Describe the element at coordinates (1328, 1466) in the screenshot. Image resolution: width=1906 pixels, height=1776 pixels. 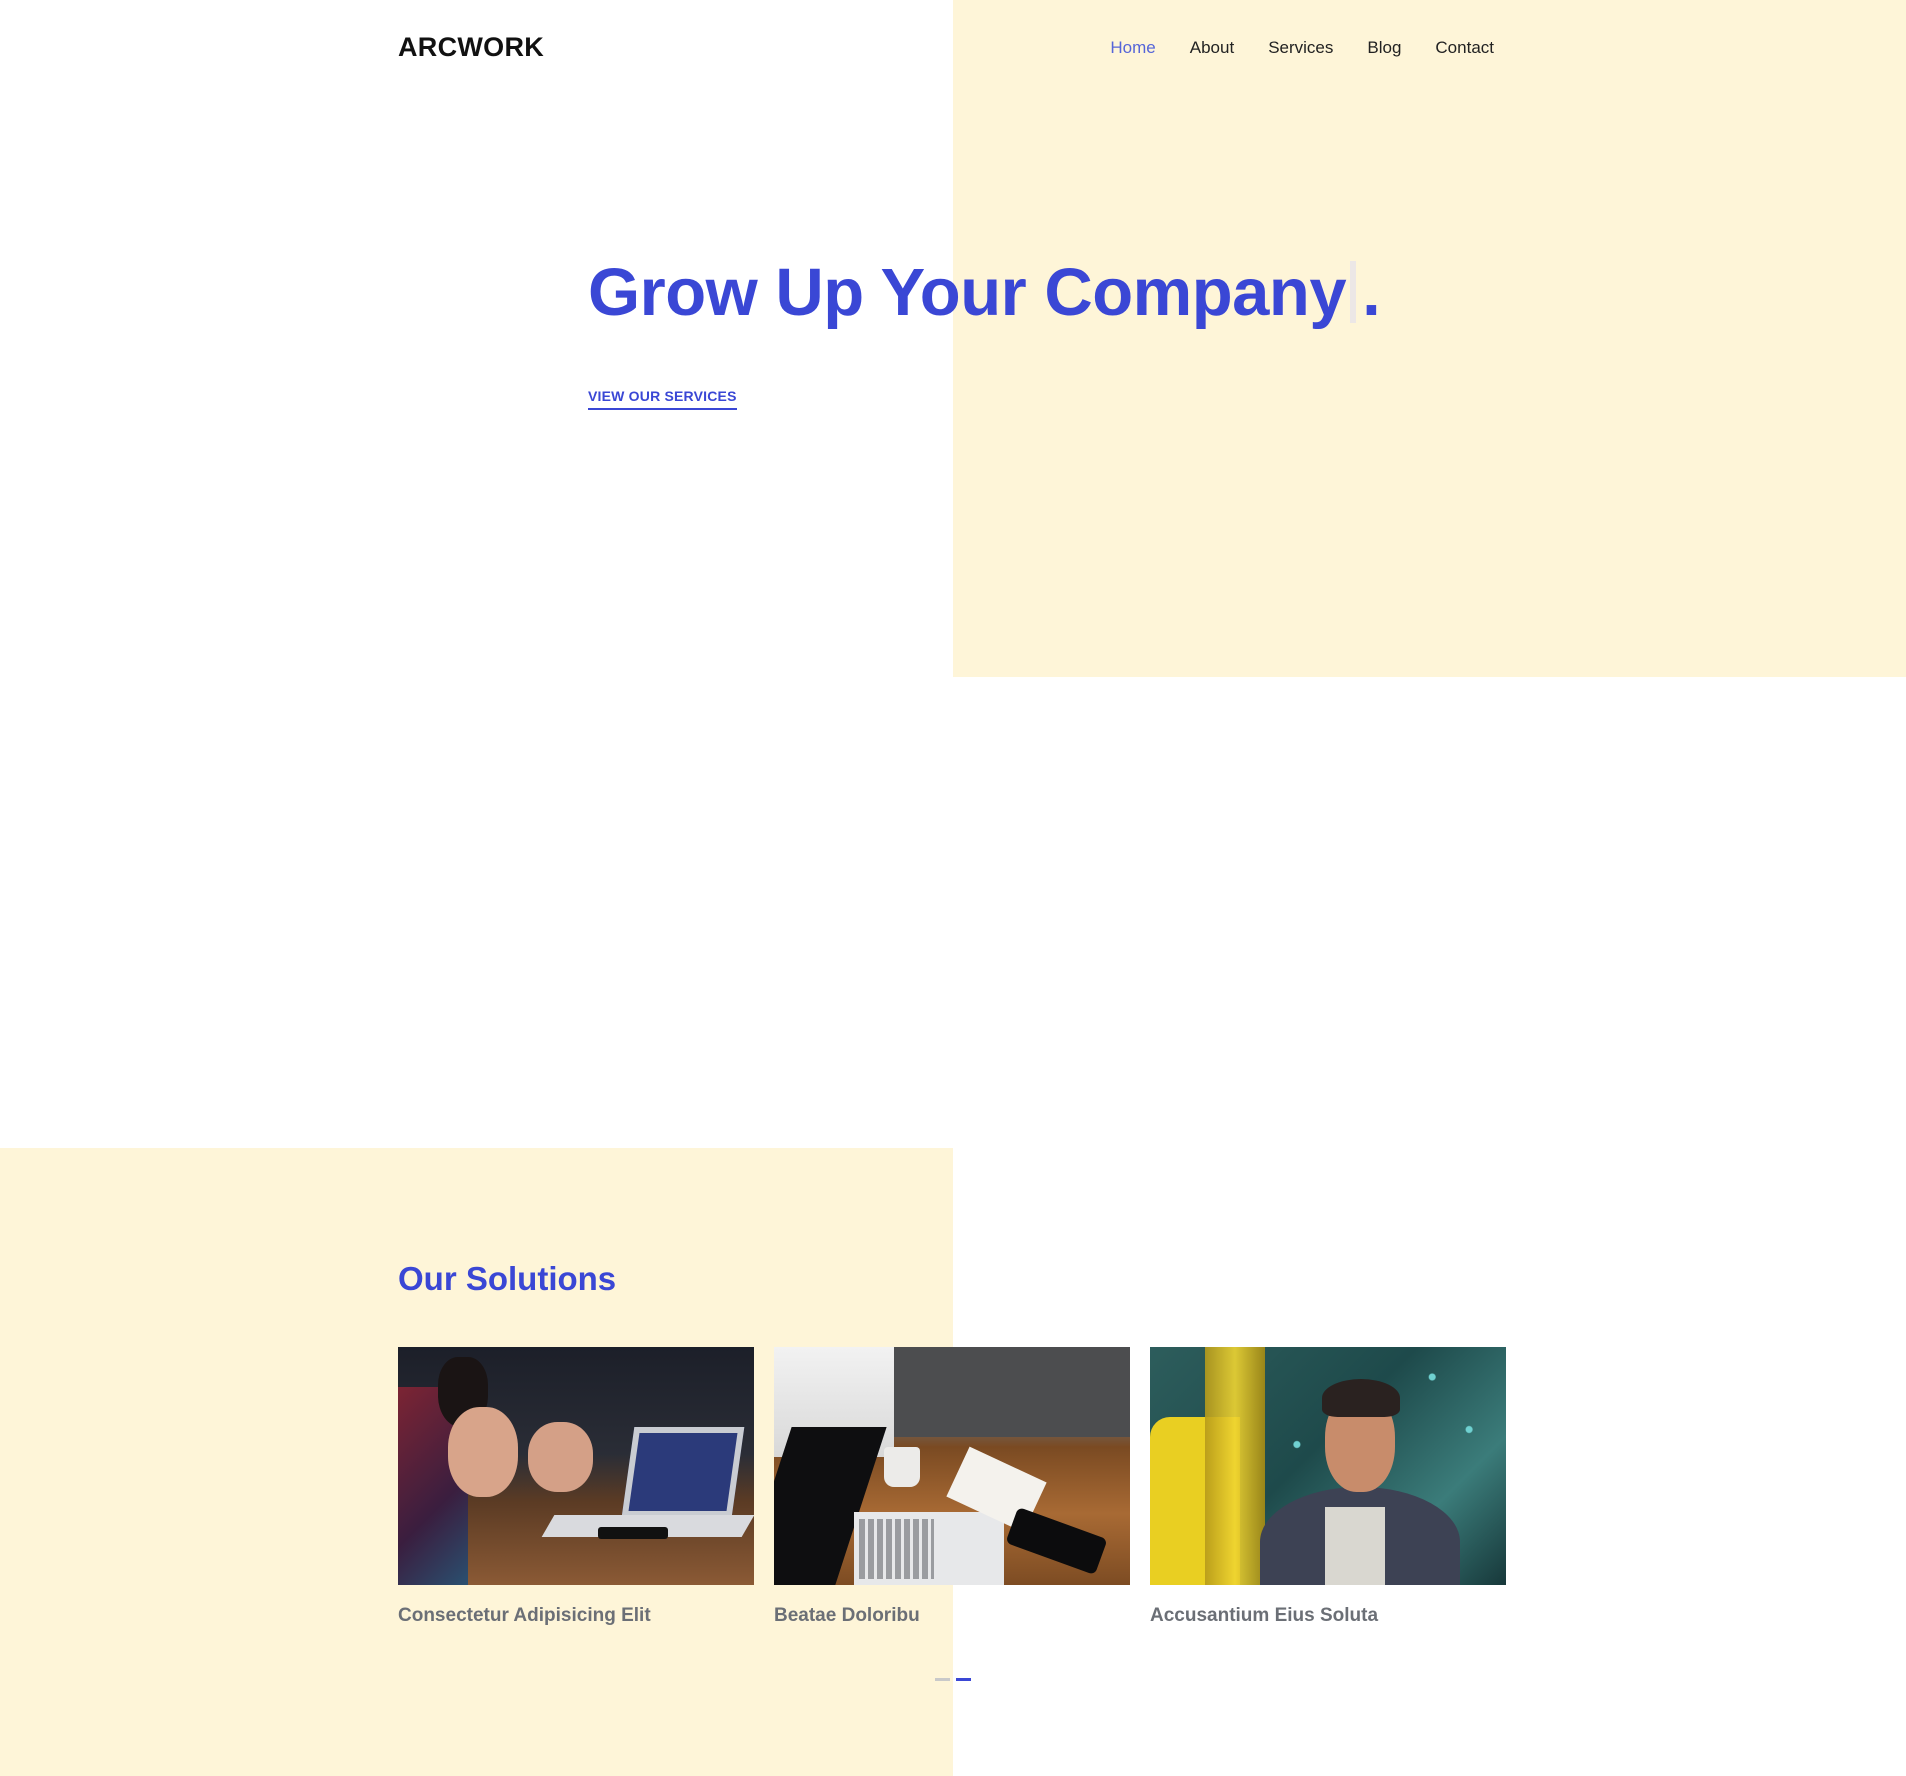
I see `smiling-man-photo` at that location.